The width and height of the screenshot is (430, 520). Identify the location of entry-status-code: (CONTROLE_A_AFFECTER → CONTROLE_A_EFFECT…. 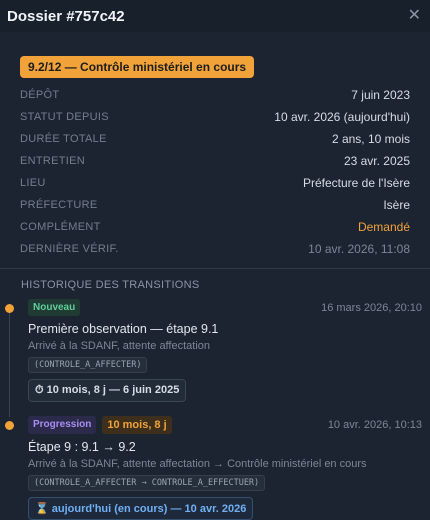
(147, 483).